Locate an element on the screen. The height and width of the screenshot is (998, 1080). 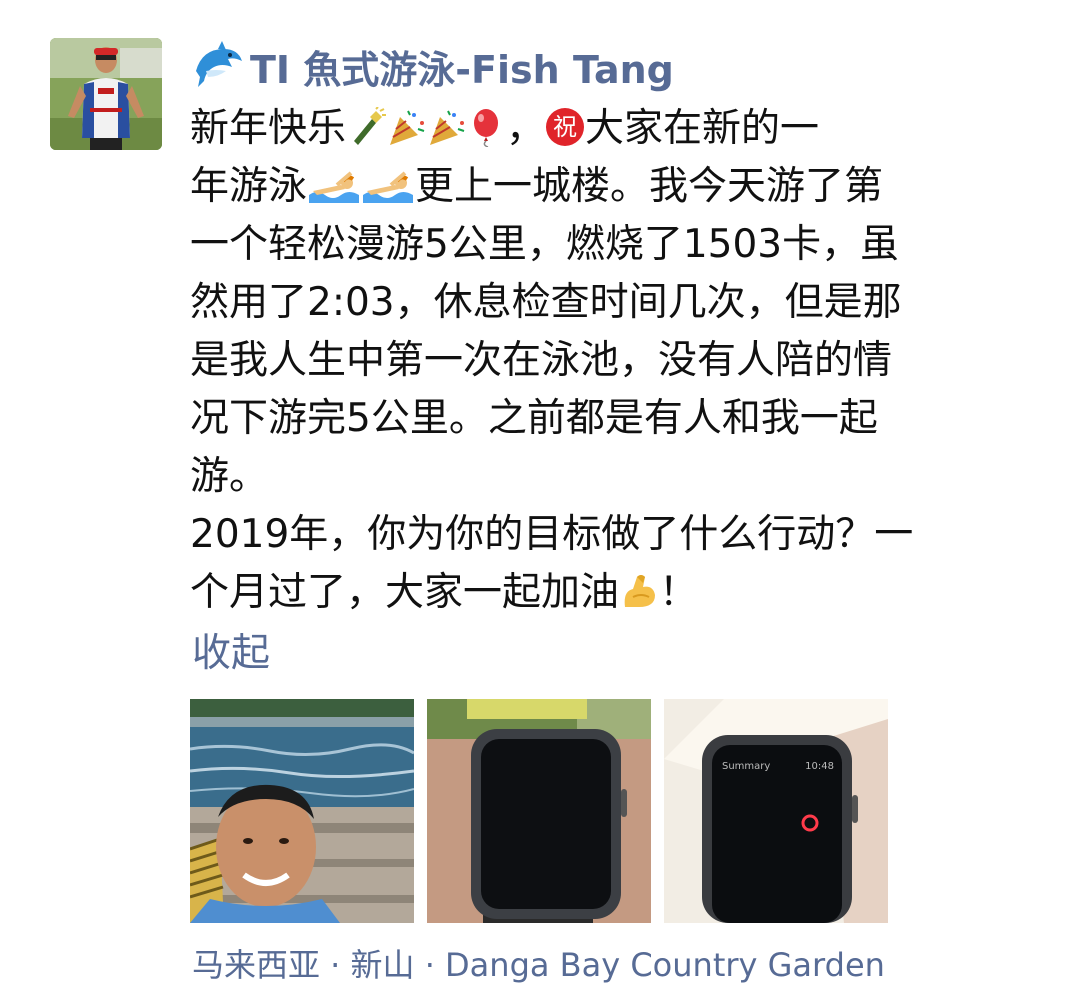
avatar-photo is located at coordinates (106, 94).